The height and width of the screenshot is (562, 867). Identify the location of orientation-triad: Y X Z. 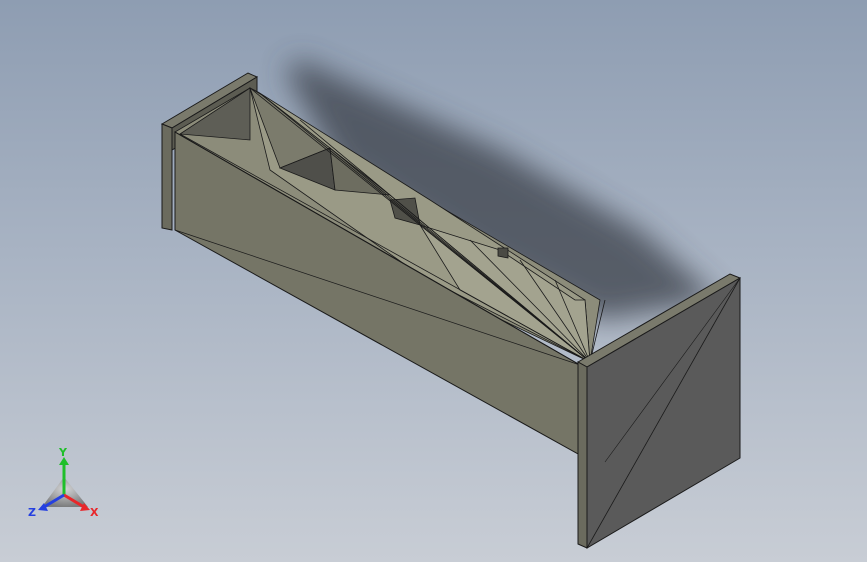
(63, 482).